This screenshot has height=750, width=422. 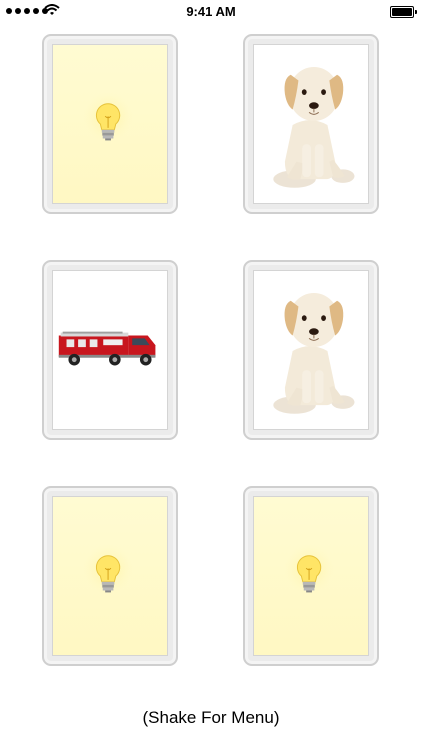 I want to click on status-bar: 9:41 AM, so click(x=211, y=12).